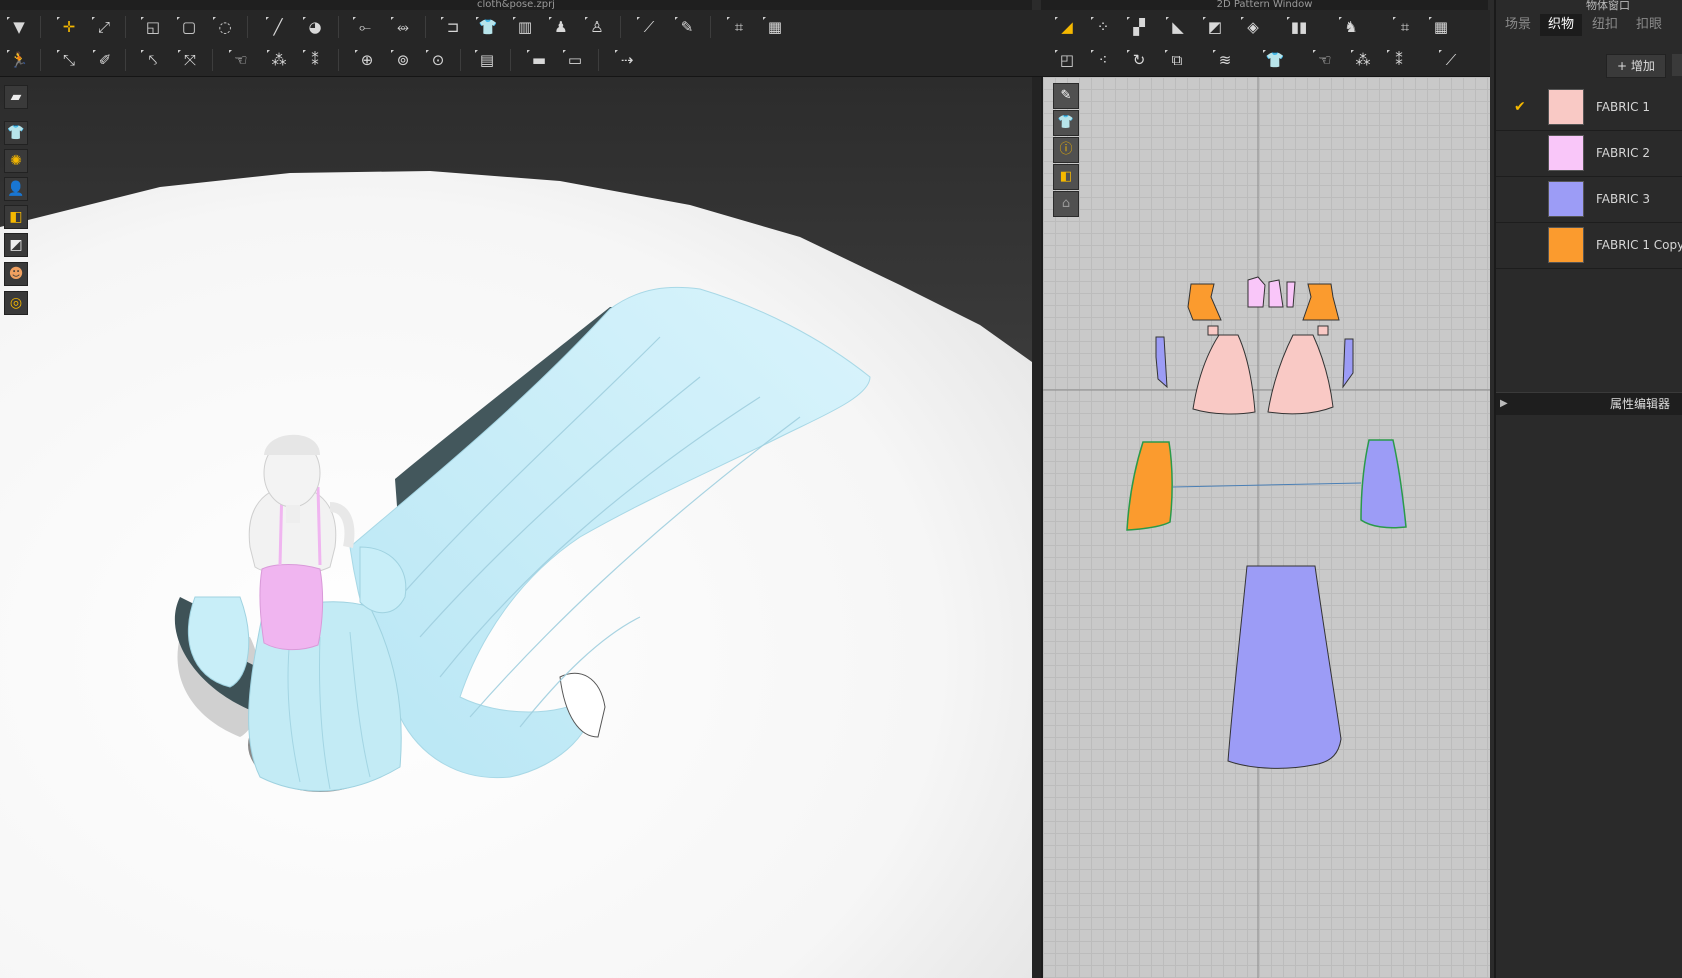 The width and height of the screenshot is (1682, 978). Describe the element at coordinates (1589, 403) in the screenshot. I see `property-editor-header: ▶ 属性编辑器` at that location.